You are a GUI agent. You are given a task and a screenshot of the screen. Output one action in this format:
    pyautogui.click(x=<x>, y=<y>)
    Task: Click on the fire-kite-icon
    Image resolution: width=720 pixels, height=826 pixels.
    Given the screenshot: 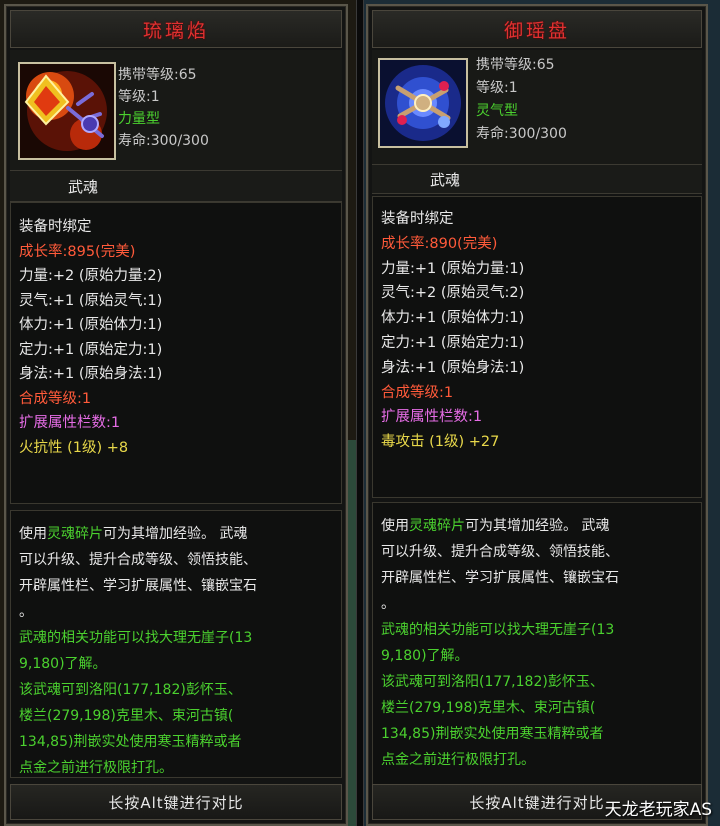 What is the action you would take?
    pyautogui.click(x=67, y=111)
    